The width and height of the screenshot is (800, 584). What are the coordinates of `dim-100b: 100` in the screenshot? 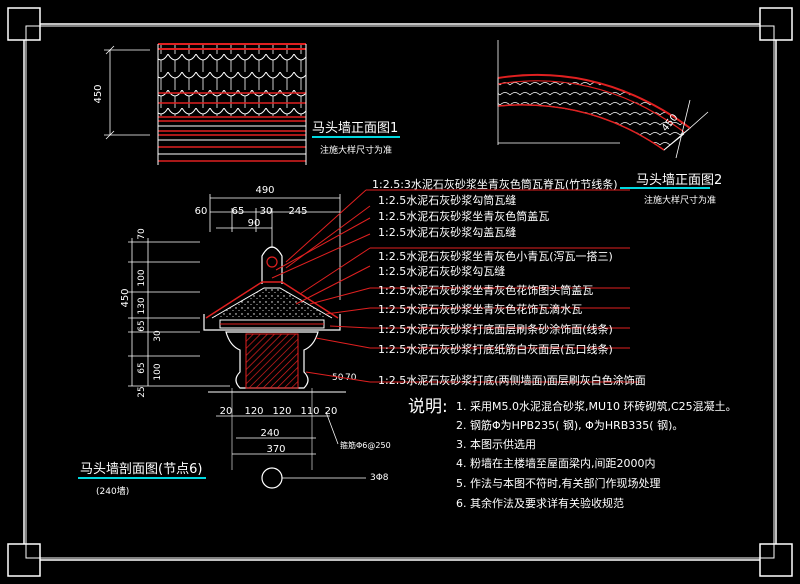 It's located at (158, 371).